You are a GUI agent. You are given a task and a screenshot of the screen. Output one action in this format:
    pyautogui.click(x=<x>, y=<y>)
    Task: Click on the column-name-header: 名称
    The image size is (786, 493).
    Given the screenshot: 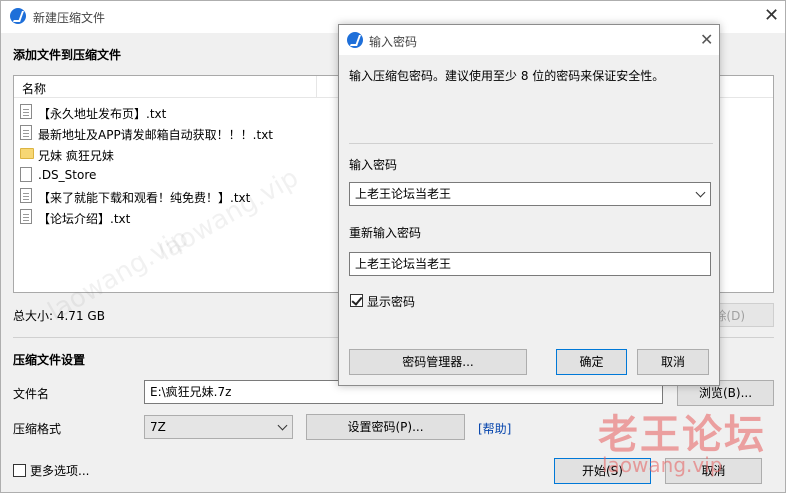 What is the action you would take?
    pyautogui.click(x=34, y=88)
    